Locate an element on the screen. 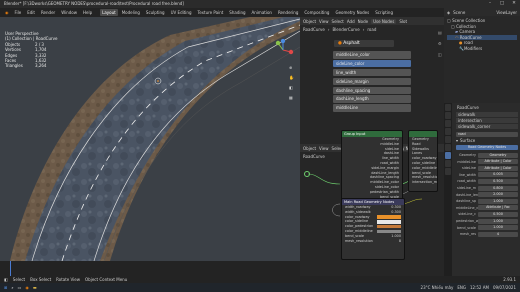 Image resolution: width=520 pixels, height=292 pixels. breadcrumb-item: road is located at coordinates (371, 29).